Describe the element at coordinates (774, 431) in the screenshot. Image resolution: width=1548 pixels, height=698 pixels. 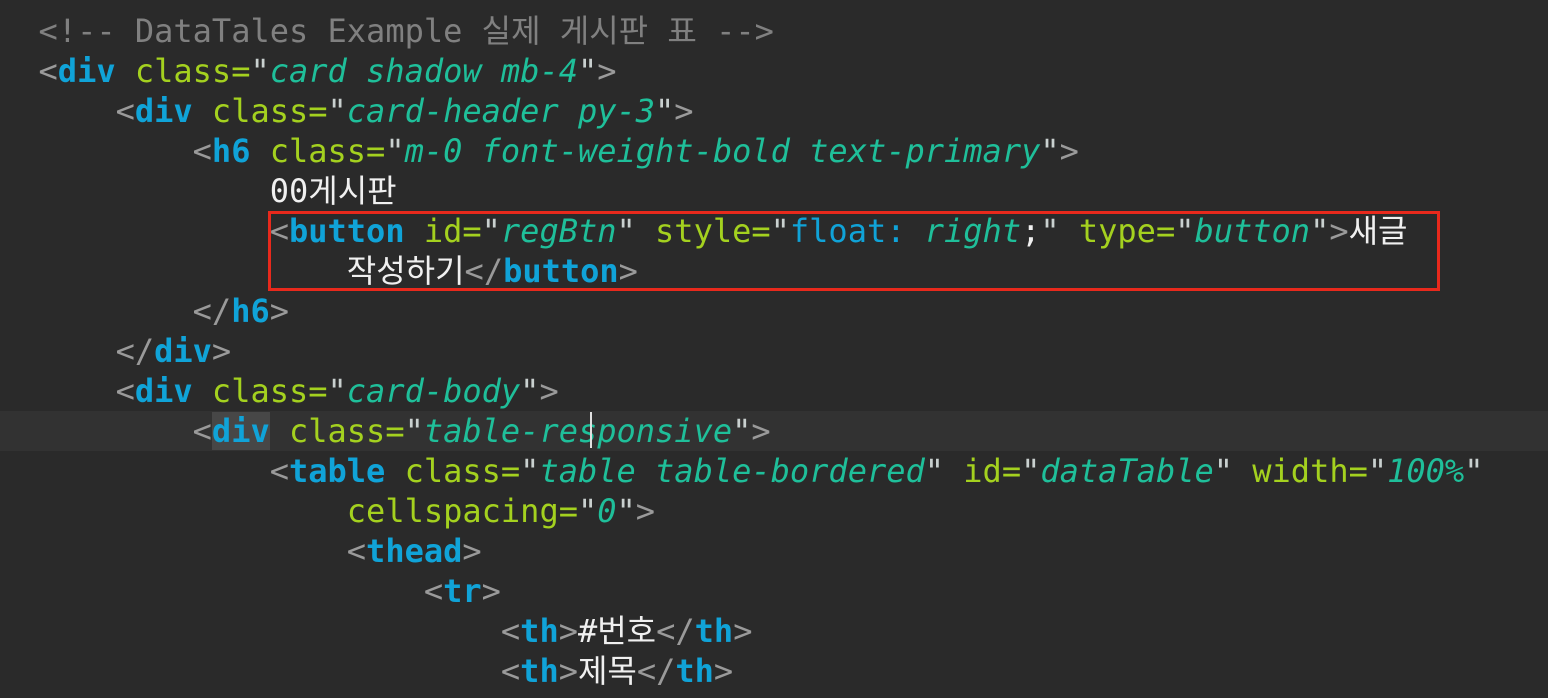
I see `code-line: <div class="table-responsive">` at that location.